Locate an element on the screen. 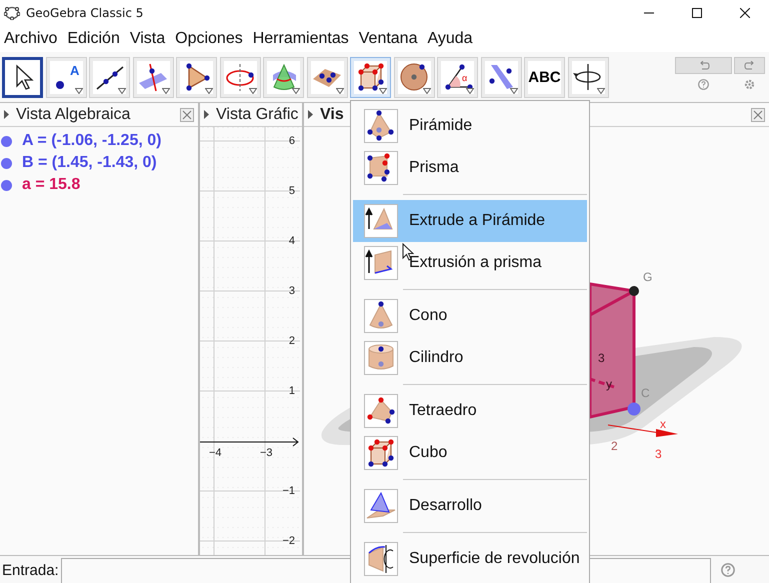 This screenshot has height=583, width=769. panel-title: Vis is located at coordinates (332, 115).